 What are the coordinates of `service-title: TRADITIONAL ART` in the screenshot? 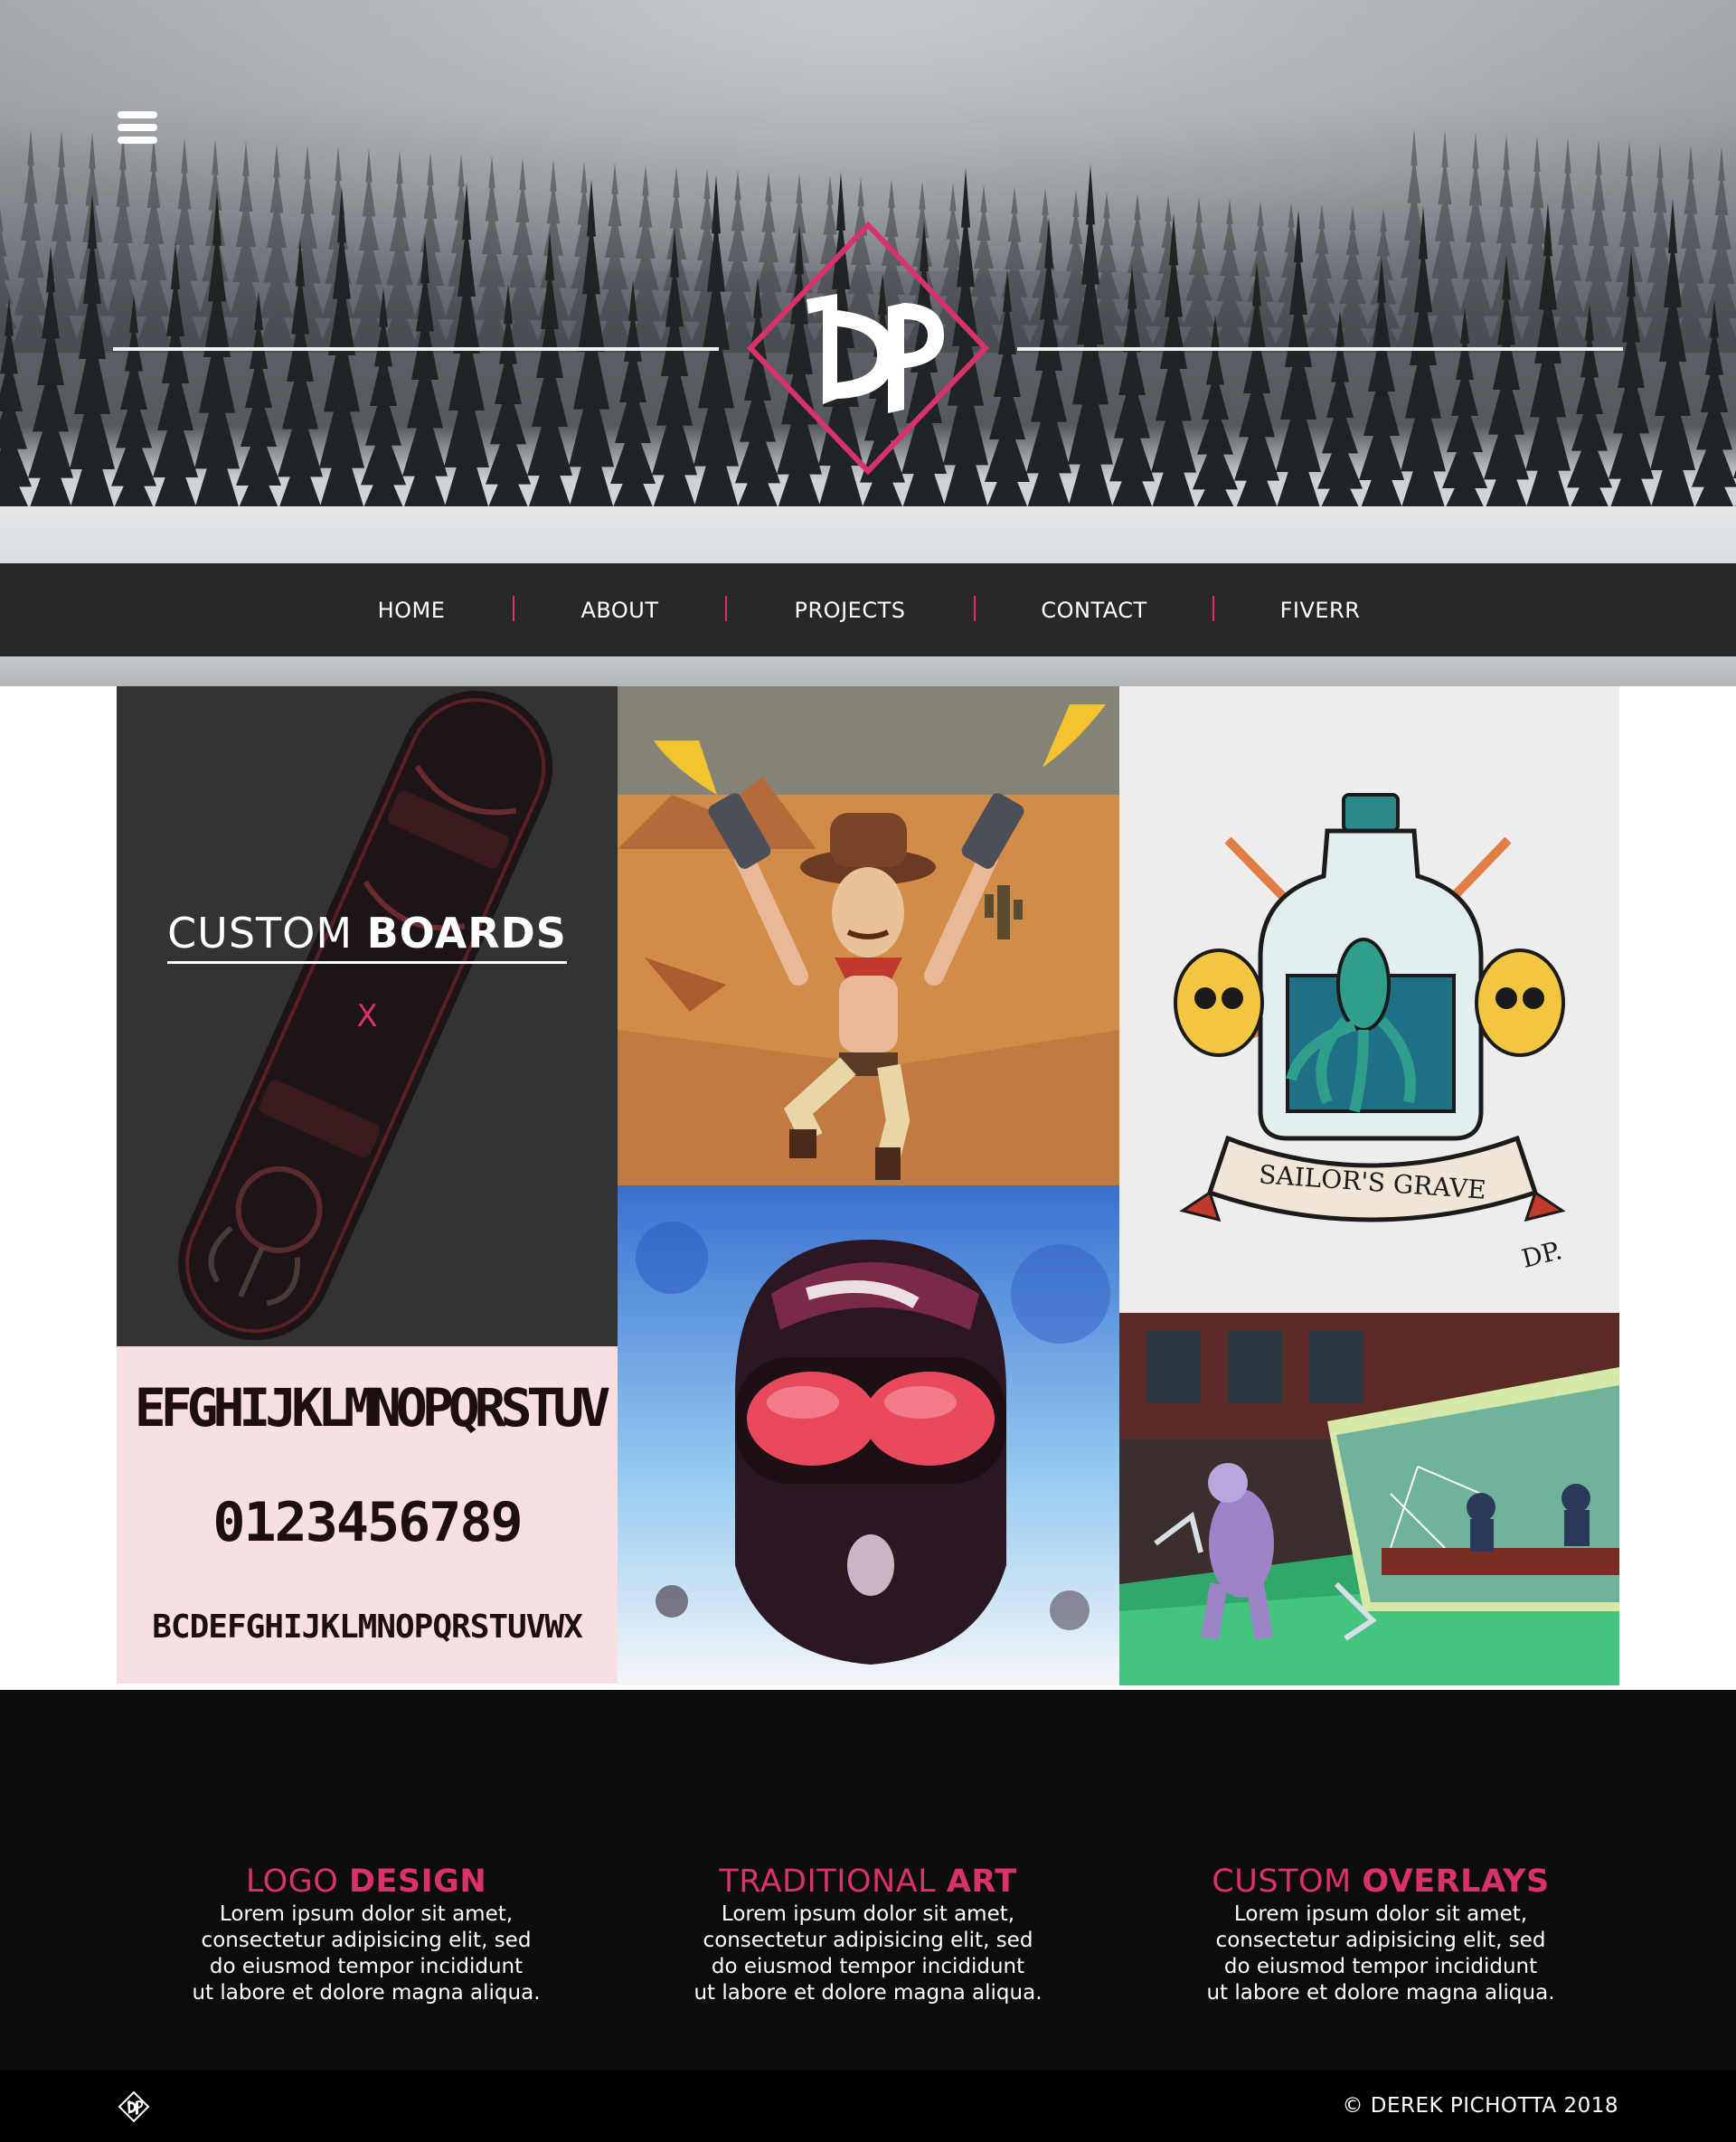 It's located at (868, 1882).